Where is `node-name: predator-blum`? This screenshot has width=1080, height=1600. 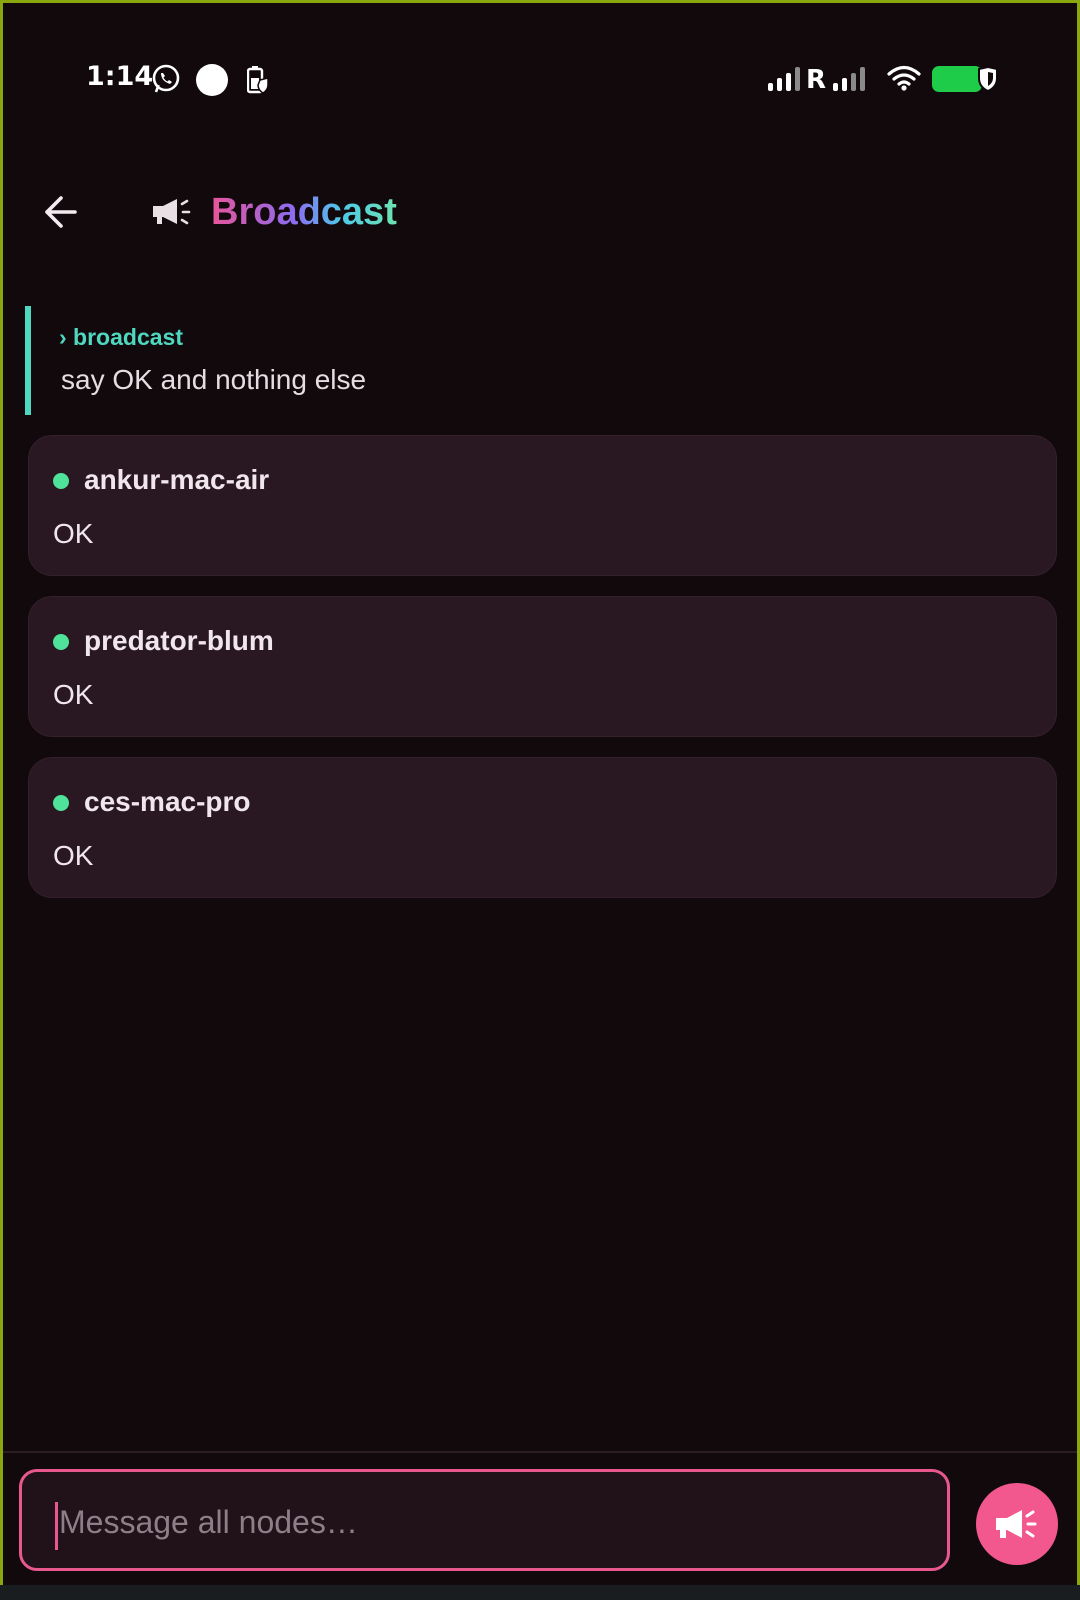 node-name: predator-blum is located at coordinates (179, 640).